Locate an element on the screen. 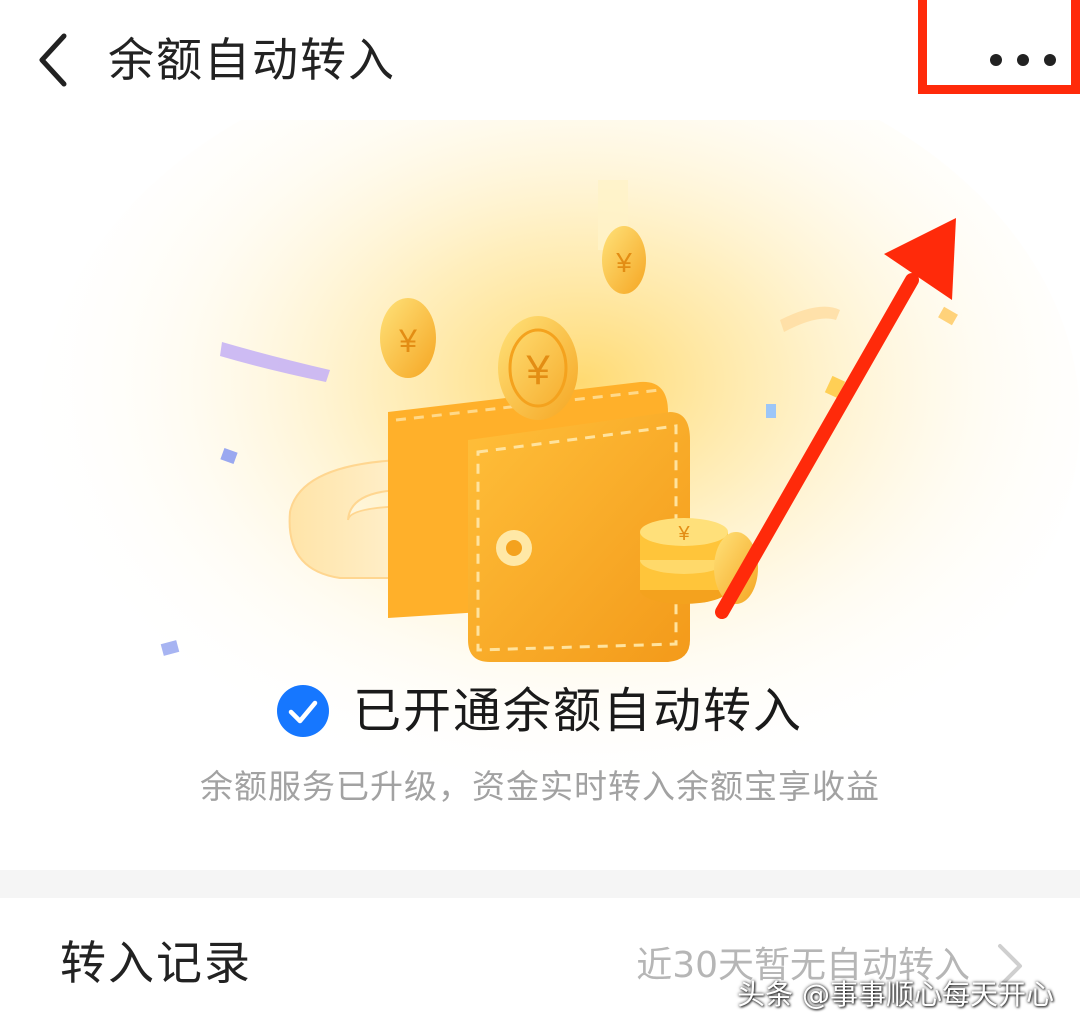  status-subtitle: 余额服务已升级，资金实时转入余额宝享收益 is located at coordinates (540, 786).